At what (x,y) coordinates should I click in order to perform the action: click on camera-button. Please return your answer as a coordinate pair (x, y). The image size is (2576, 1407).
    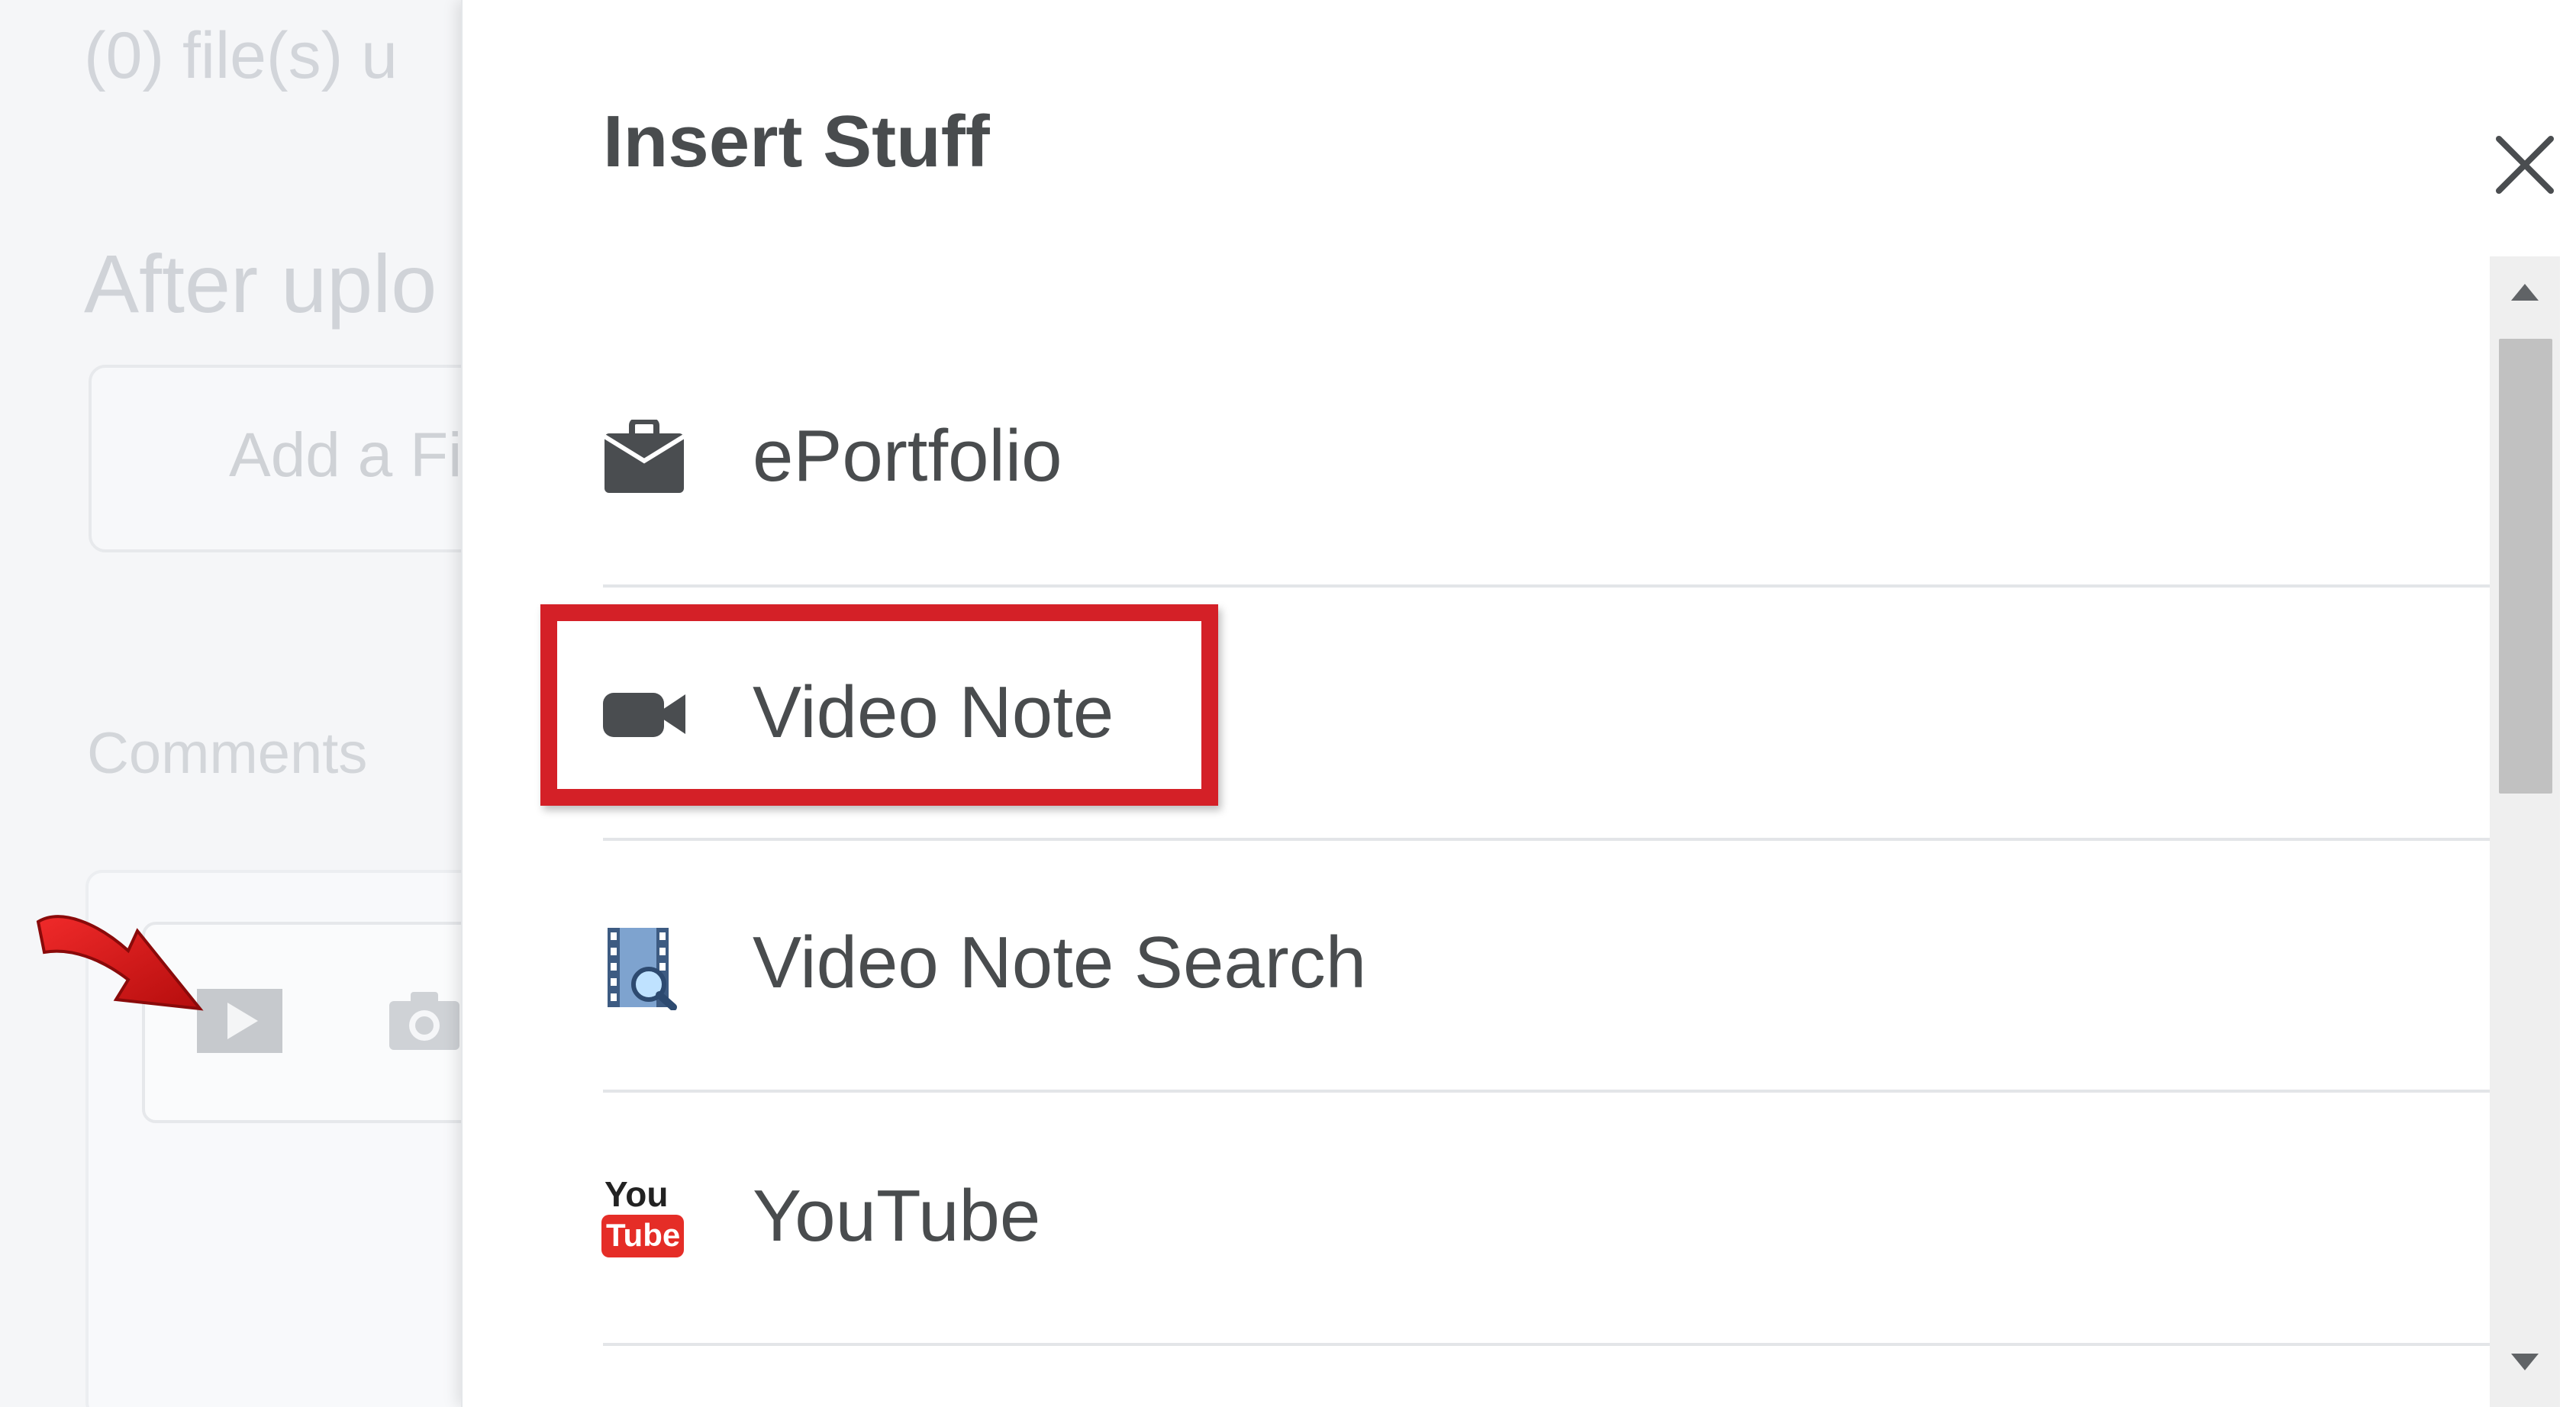
    Looking at the image, I should click on (425, 1021).